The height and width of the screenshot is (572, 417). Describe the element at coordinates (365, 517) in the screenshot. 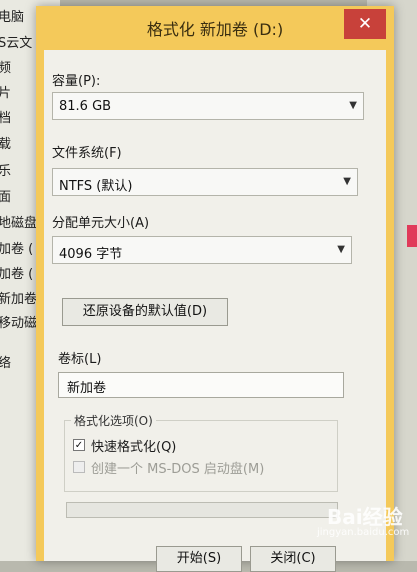

I see `watermark-brand: Bai经验` at that location.